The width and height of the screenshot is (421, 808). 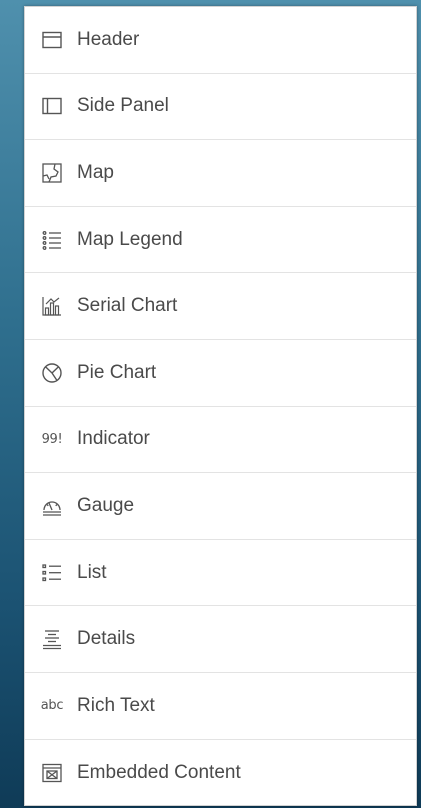 What do you see at coordinates (220, 40) in the screenshot?
I see `menu-item-header: Header` at bounding box center [220, 40].